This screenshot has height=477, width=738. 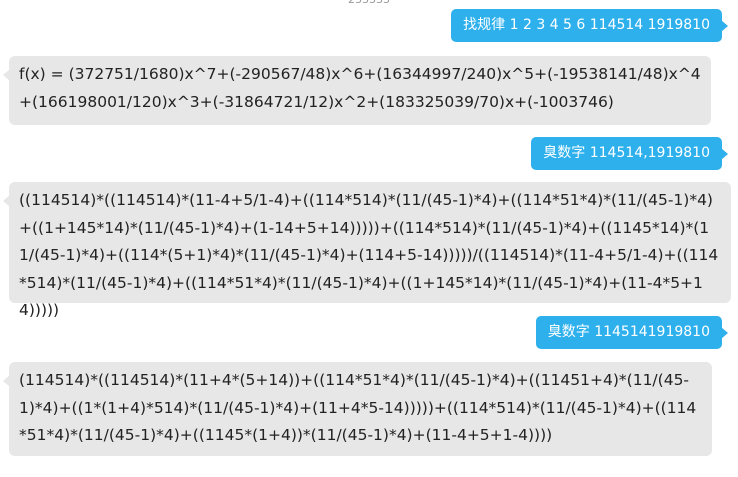 I want to click on outgoing-message-bubble: 臭数字 1145141919810, so click(x=632, y=332).